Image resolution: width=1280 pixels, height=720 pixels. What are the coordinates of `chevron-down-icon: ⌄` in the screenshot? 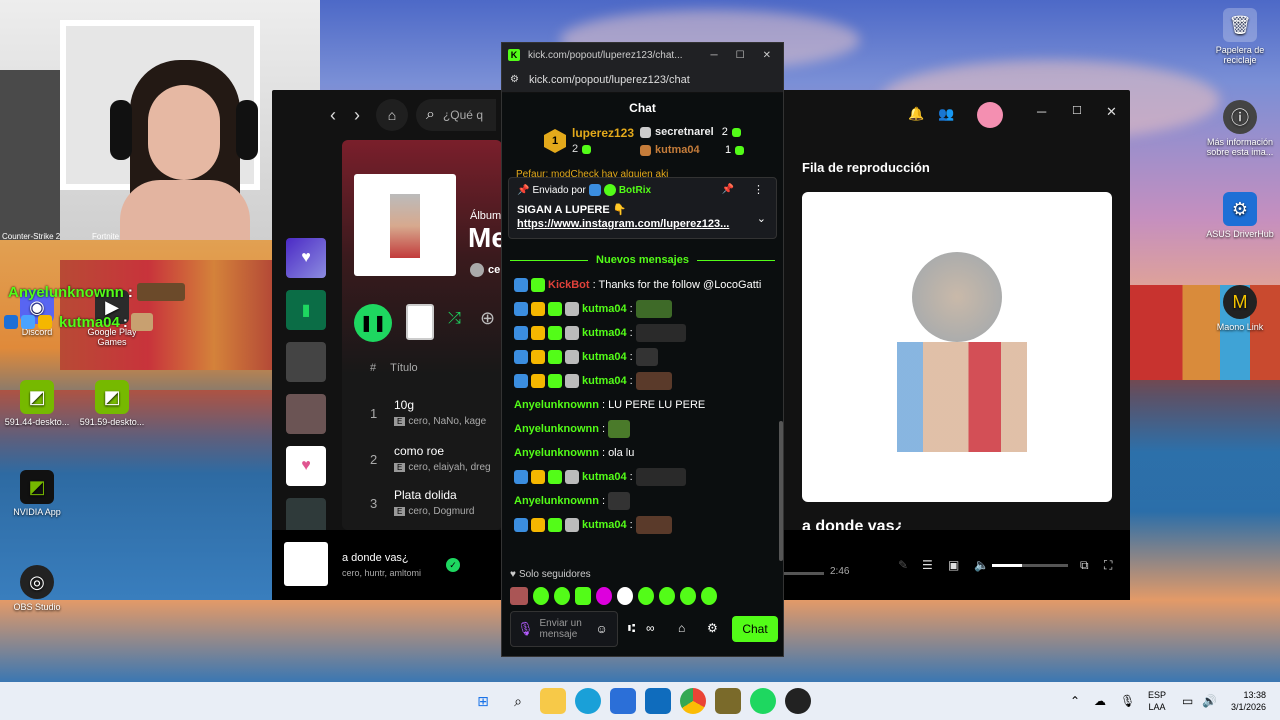 It's located at (761, 218).